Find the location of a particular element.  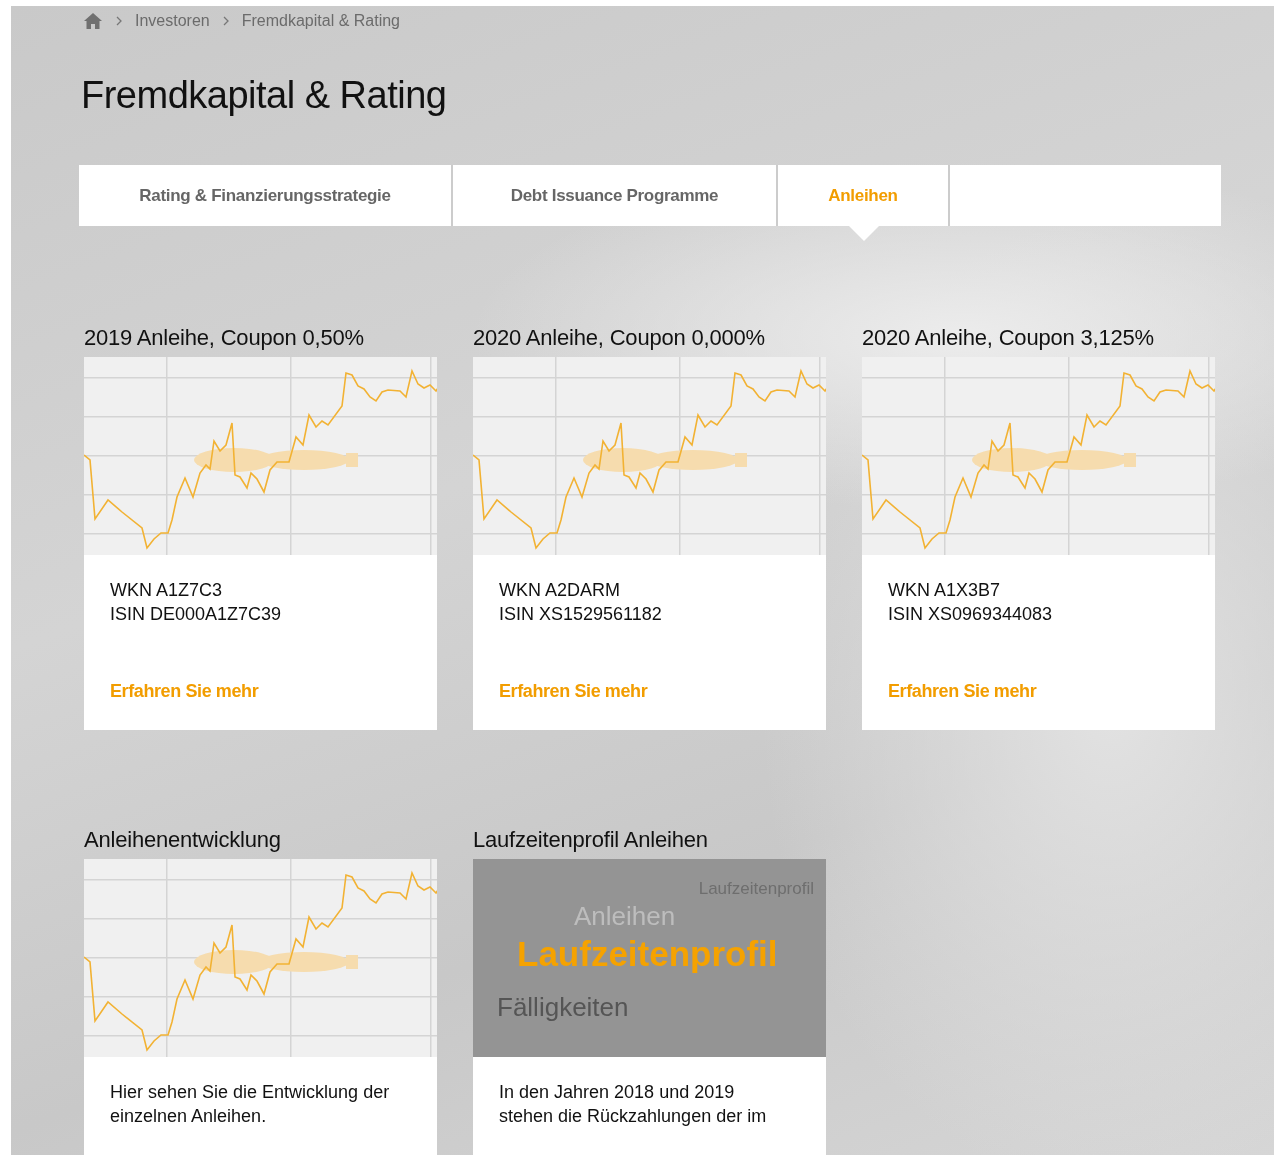

card-title: 2019 Anleihe, Coupon 0,50% is located at coordinates (224, 338).